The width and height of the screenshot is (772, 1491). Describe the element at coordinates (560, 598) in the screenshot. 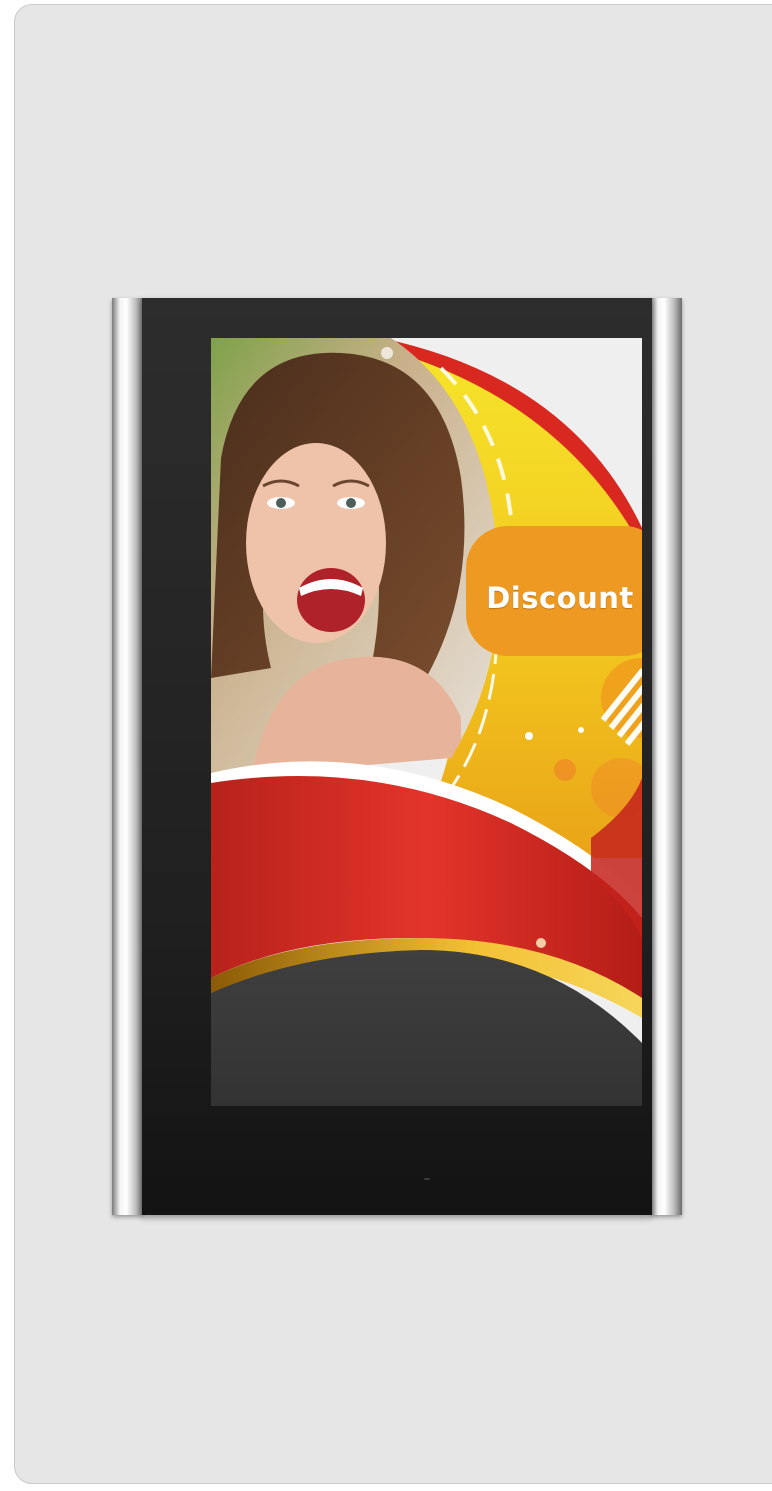

I see `discount-label: Discount` at that location.